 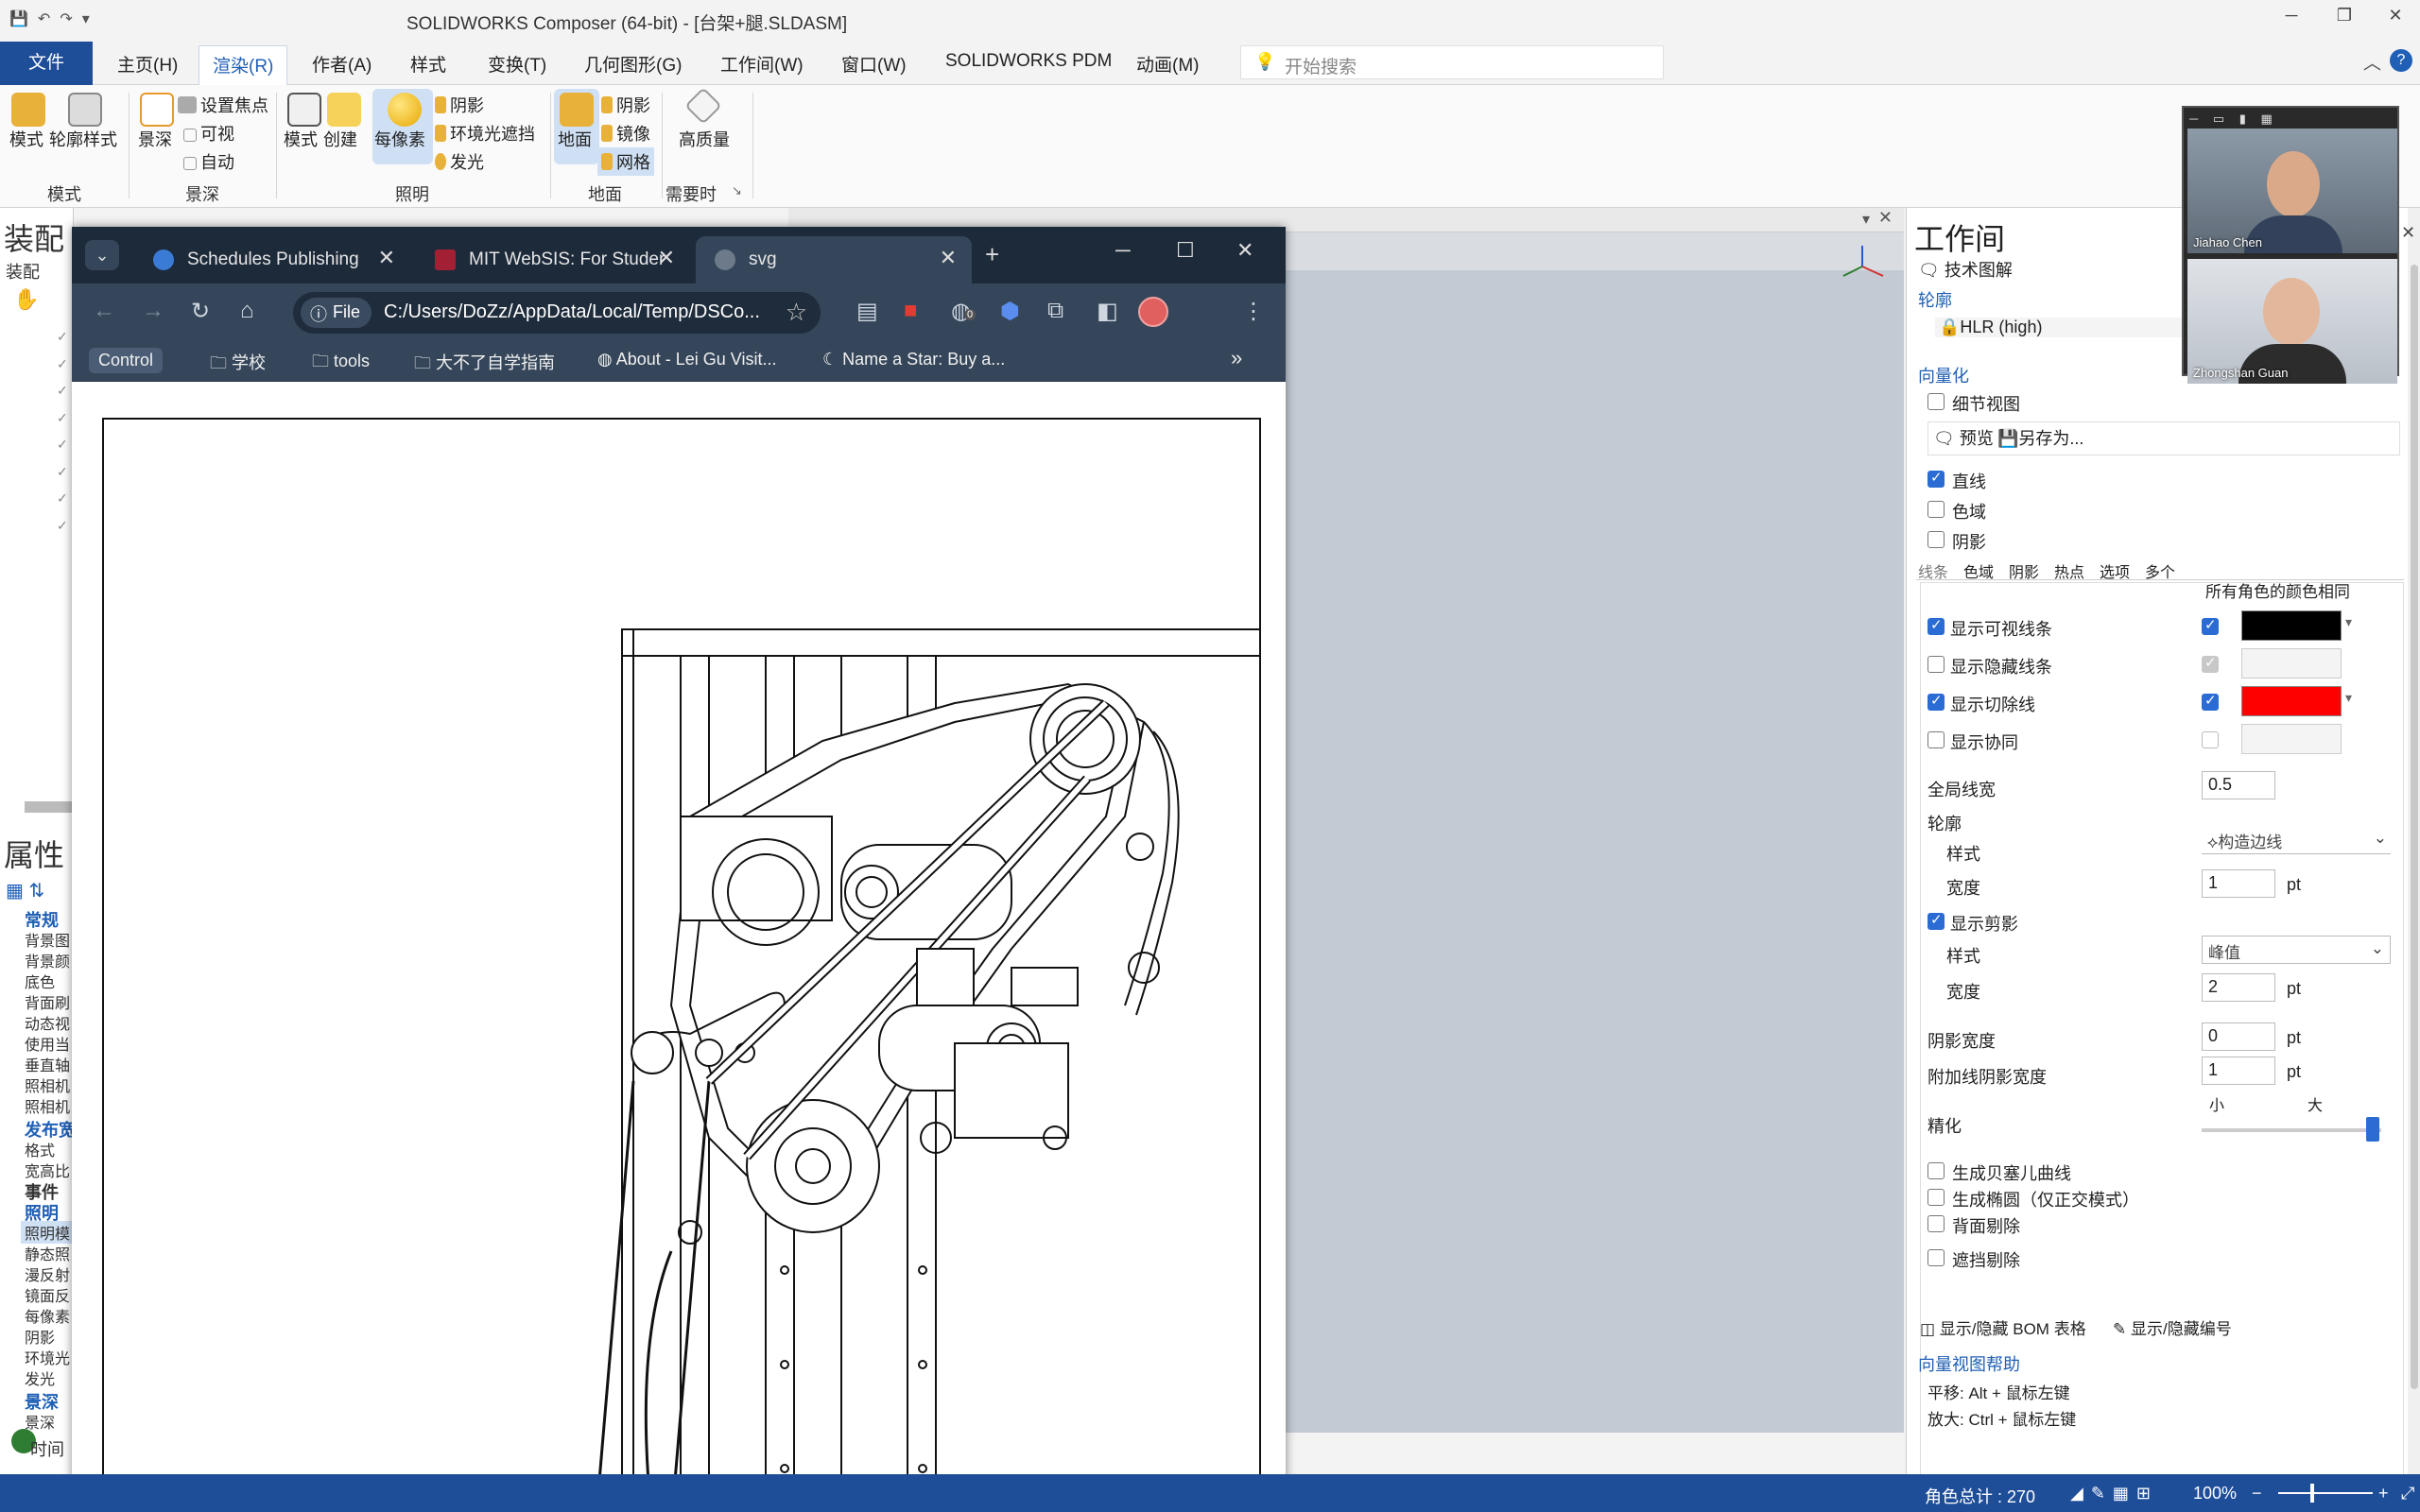 What do you see at coordinates (2291, 663) in the screenshot?
I see `hidden-lines-color-swatch` at bounding box center [2291, 663].